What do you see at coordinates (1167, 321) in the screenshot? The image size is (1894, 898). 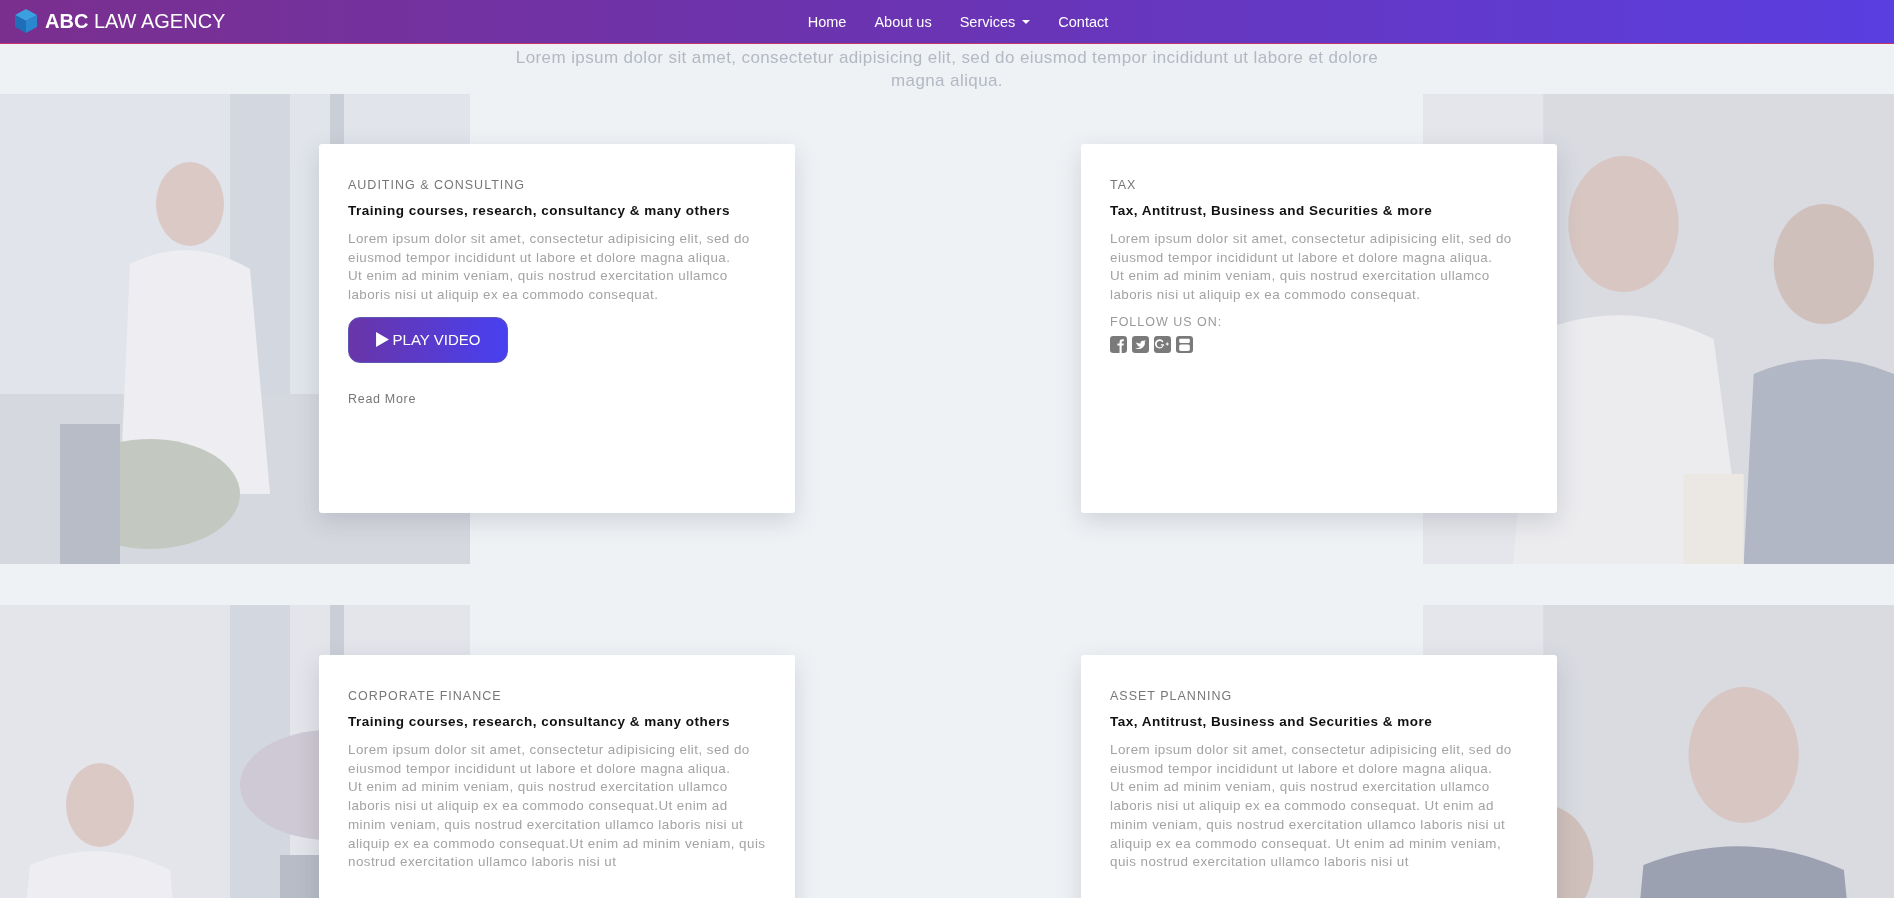 I see `follow-label: FOLLOW US ON:` at bounding box center [1167, 321].